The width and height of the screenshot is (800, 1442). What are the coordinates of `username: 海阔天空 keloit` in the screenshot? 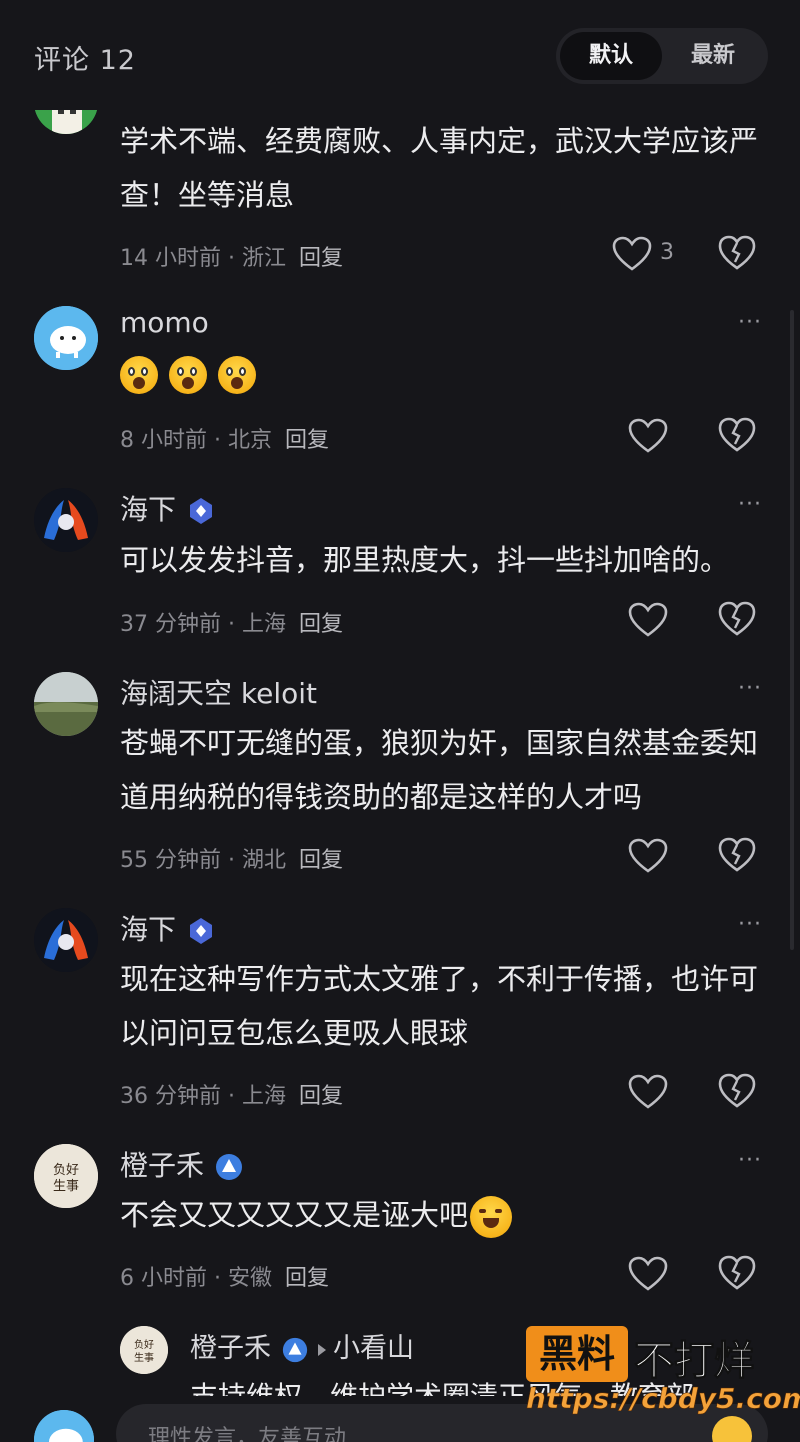 It's located at (218, 692).